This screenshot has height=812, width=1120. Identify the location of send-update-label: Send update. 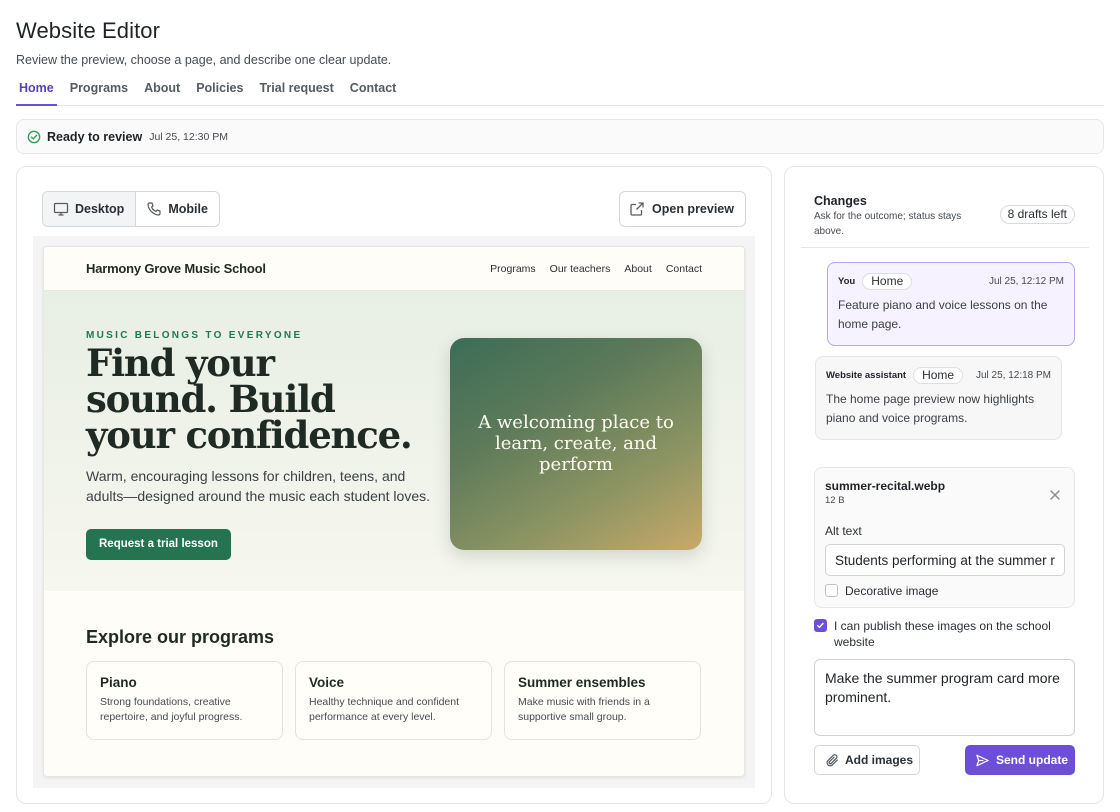
(1032, 760).